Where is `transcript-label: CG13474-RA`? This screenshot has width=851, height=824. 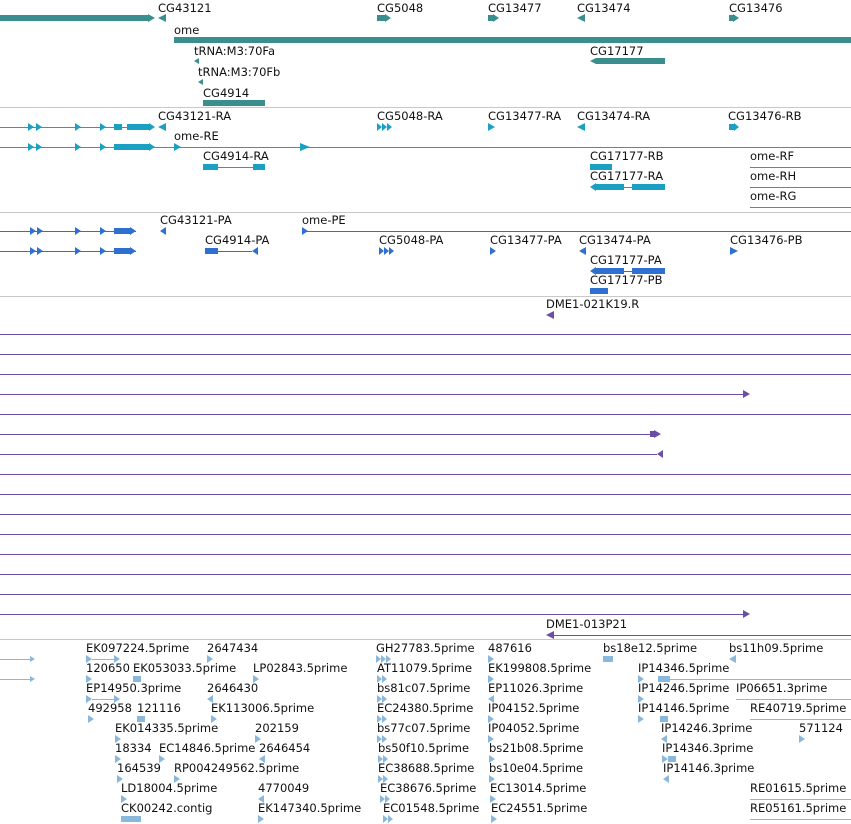
transcript-label: CG13474-RA is located at coordinates (613, 116).